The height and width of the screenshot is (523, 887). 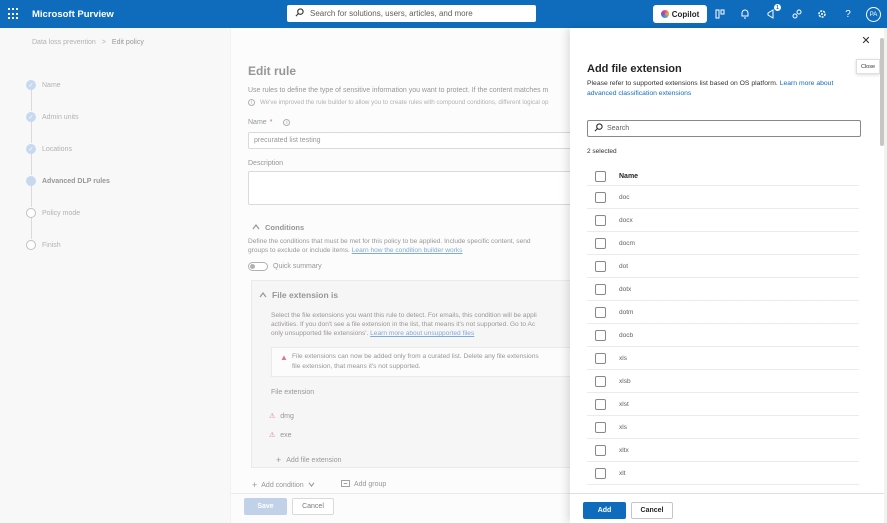 I want to click on table-row: dotm, so click(x=723, y=312).